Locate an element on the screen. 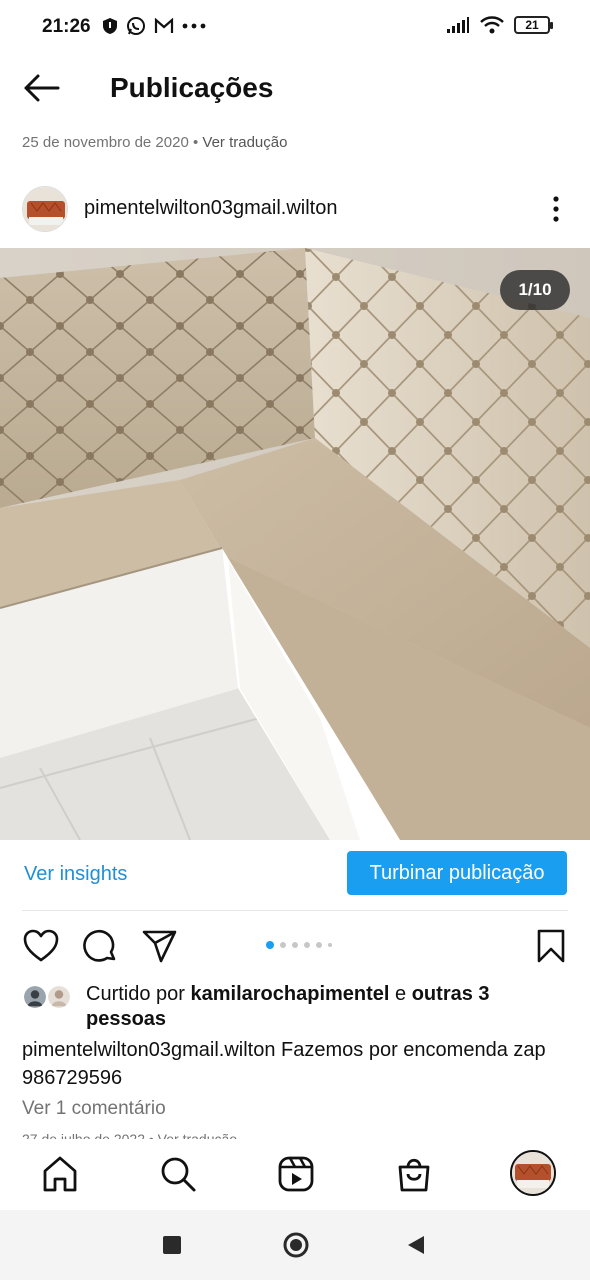 This screenshot has width=590, height=1280. translate-link: Ver tradução is located at coordinates (244, 142).